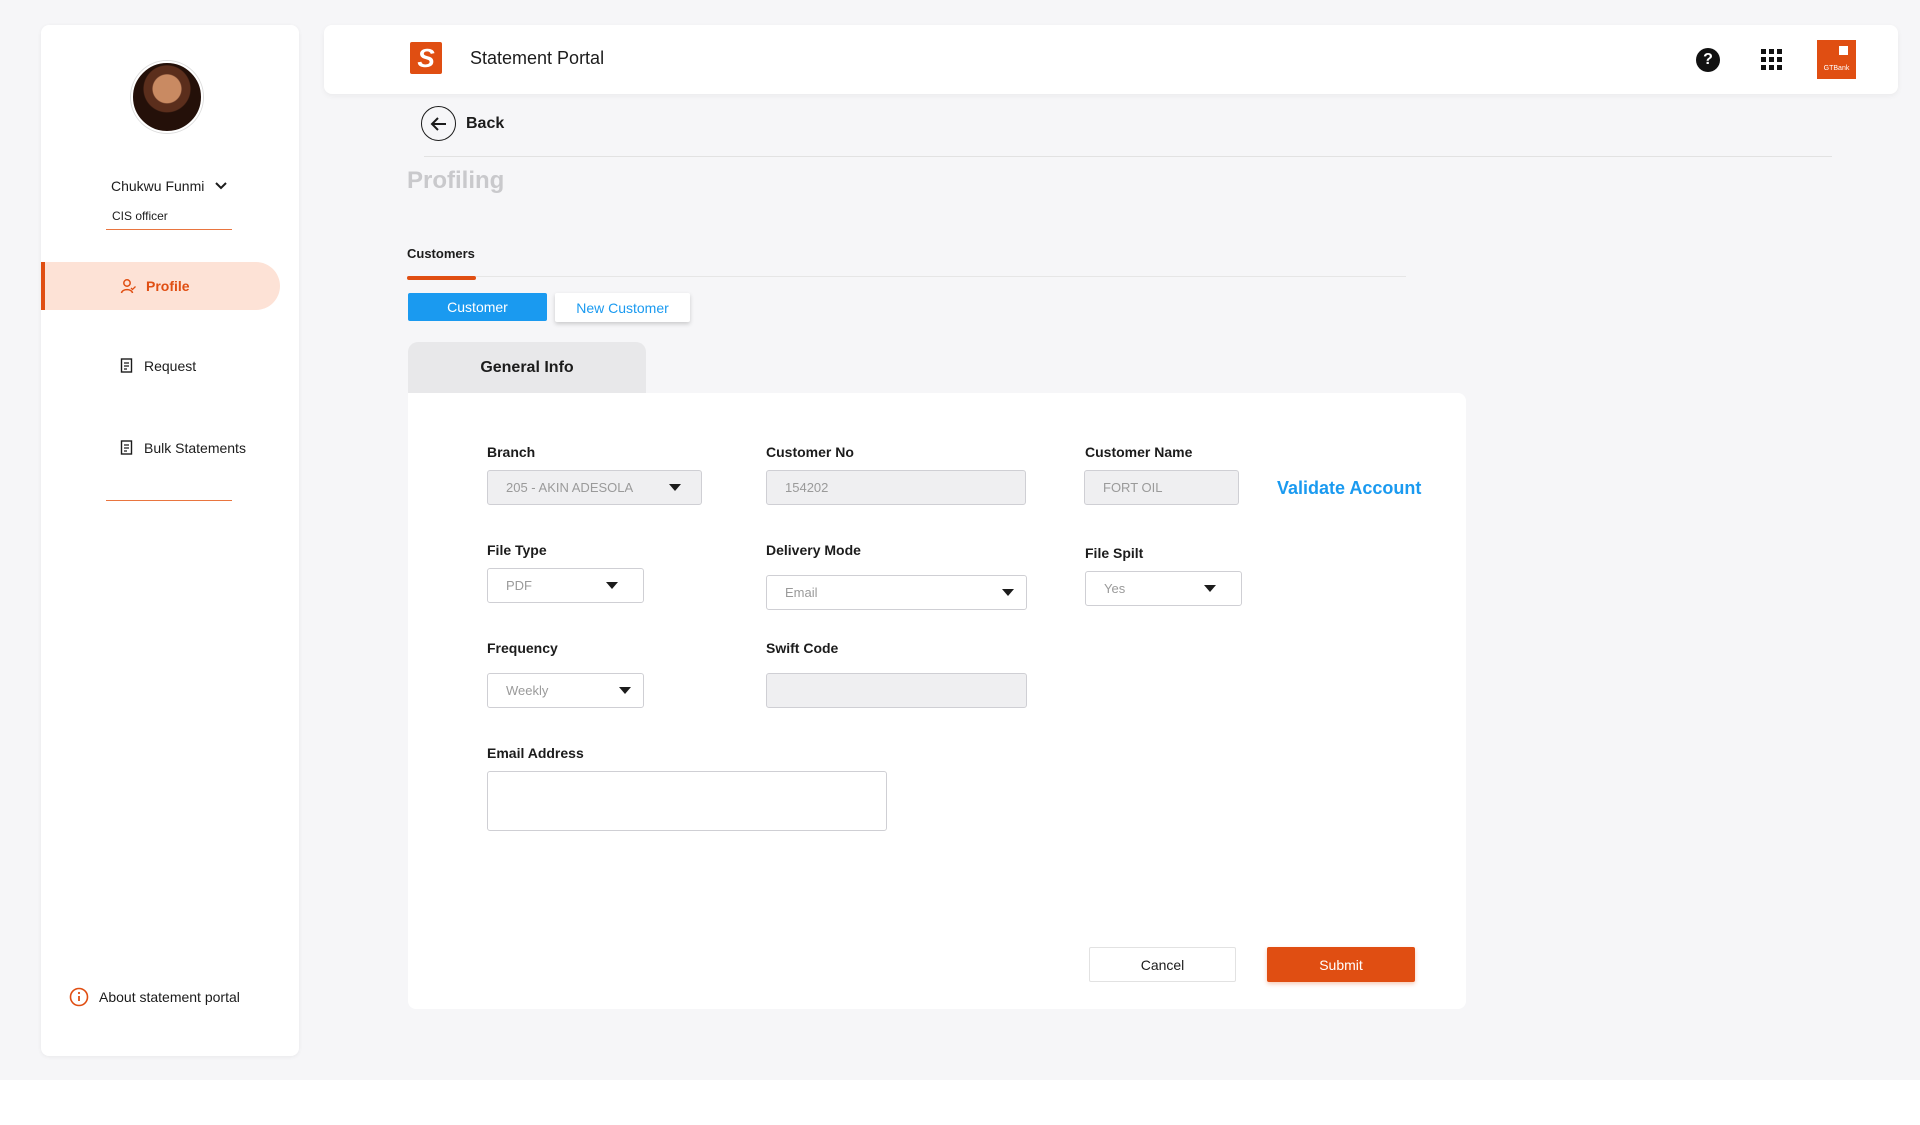 The height and width of the screenshot is (1125, 1920). What do you see at coordinates (456, 180) in the screenshot?
I see `page-title: Profiling` at bounding box center [456, 180].